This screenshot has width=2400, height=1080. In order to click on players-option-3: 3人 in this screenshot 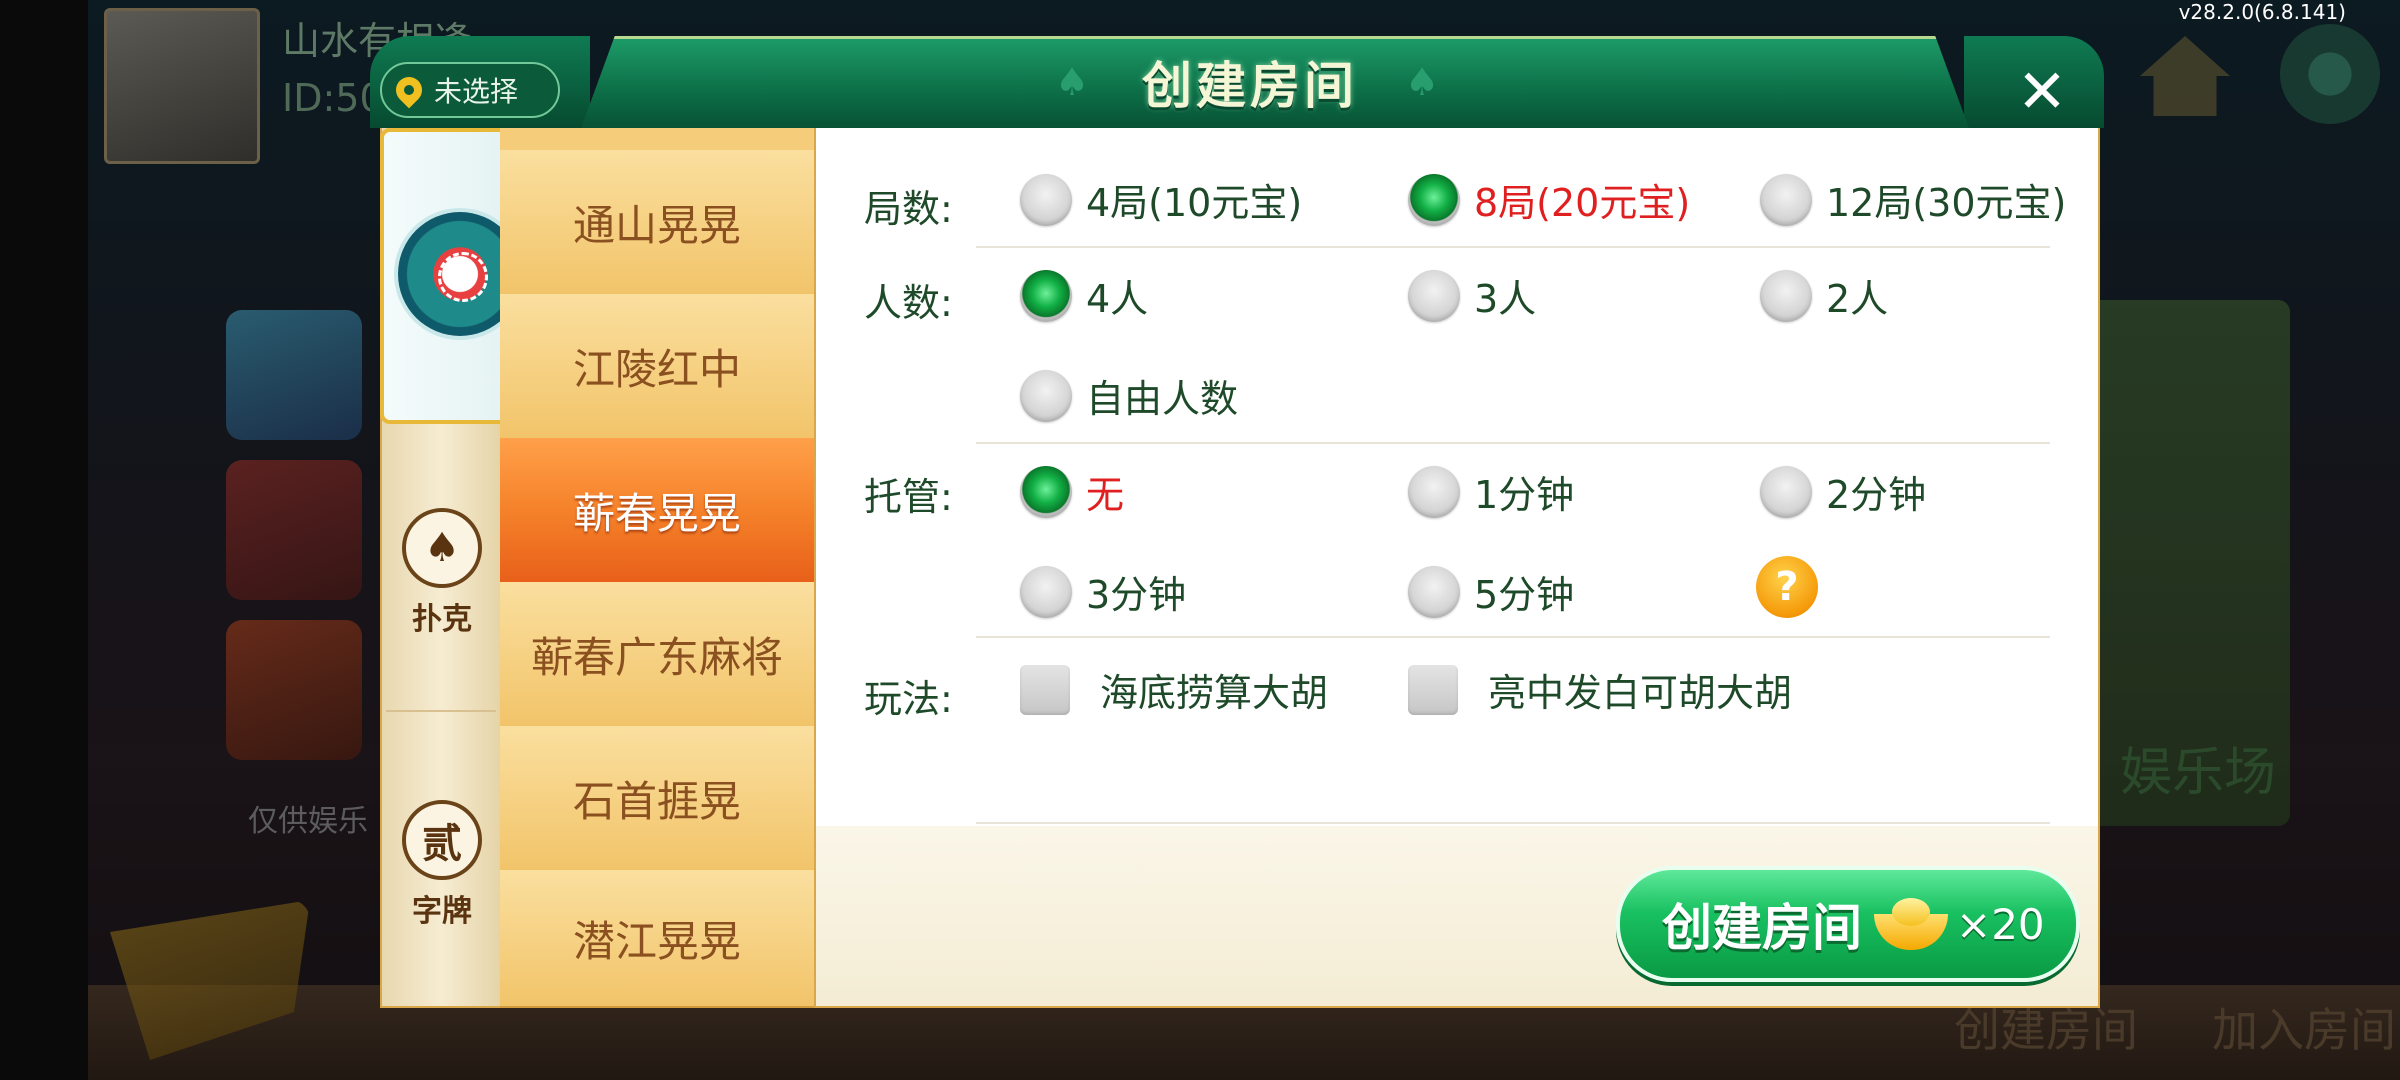, I will do `click(1472, 295)`.